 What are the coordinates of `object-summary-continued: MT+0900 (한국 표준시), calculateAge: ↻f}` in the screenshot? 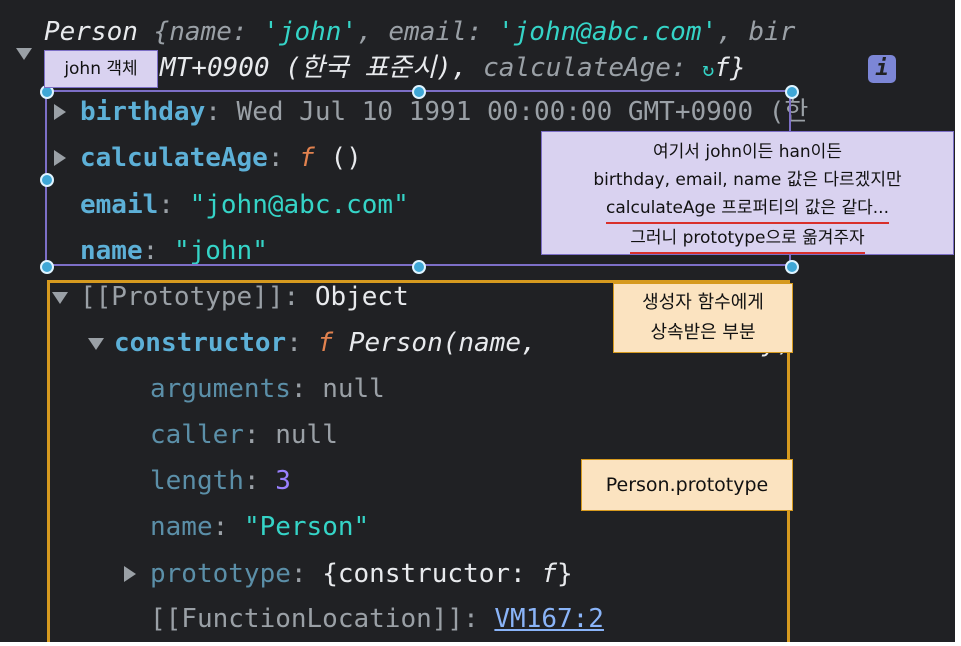 It's located at (453, 68).